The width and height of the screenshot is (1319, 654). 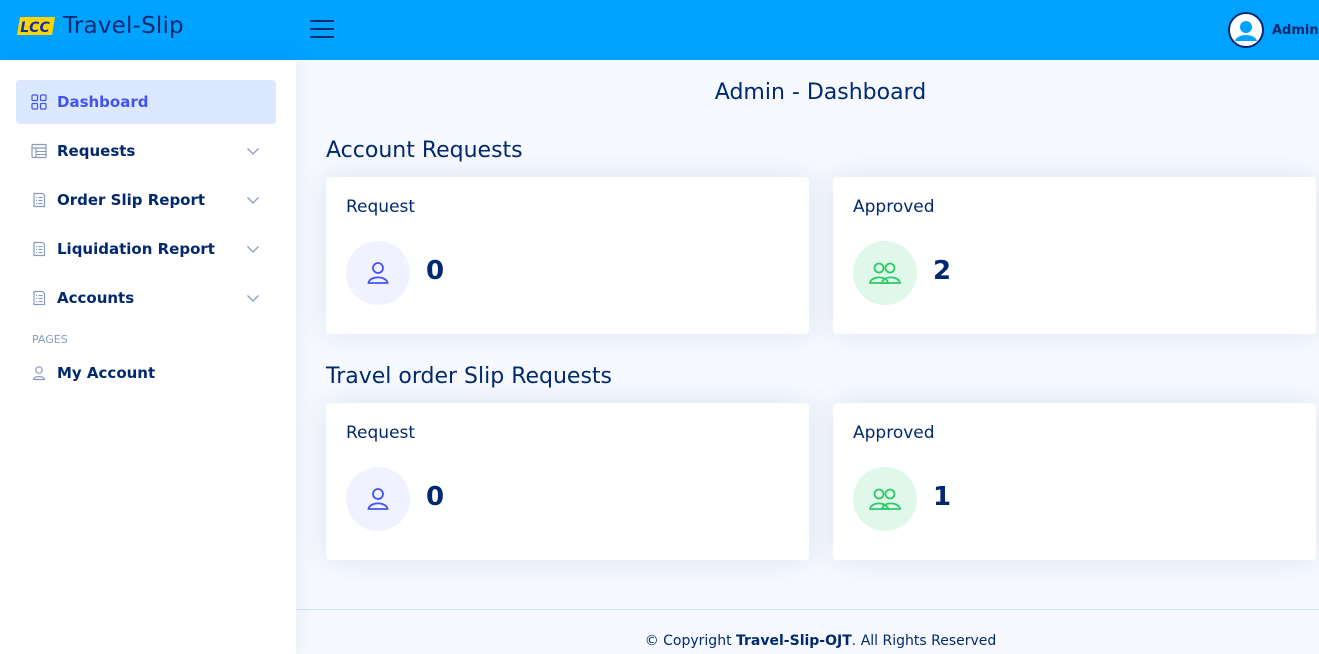 I want to click on sidebar-heading-pages: PAGES, so click(x=50, y=339).